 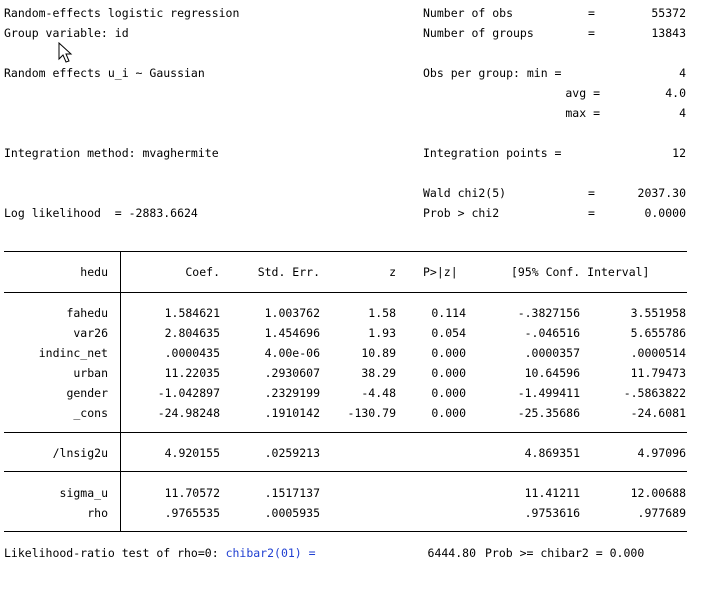 I want to click on stat-value: 2037.30, so click(x=661, y=193).